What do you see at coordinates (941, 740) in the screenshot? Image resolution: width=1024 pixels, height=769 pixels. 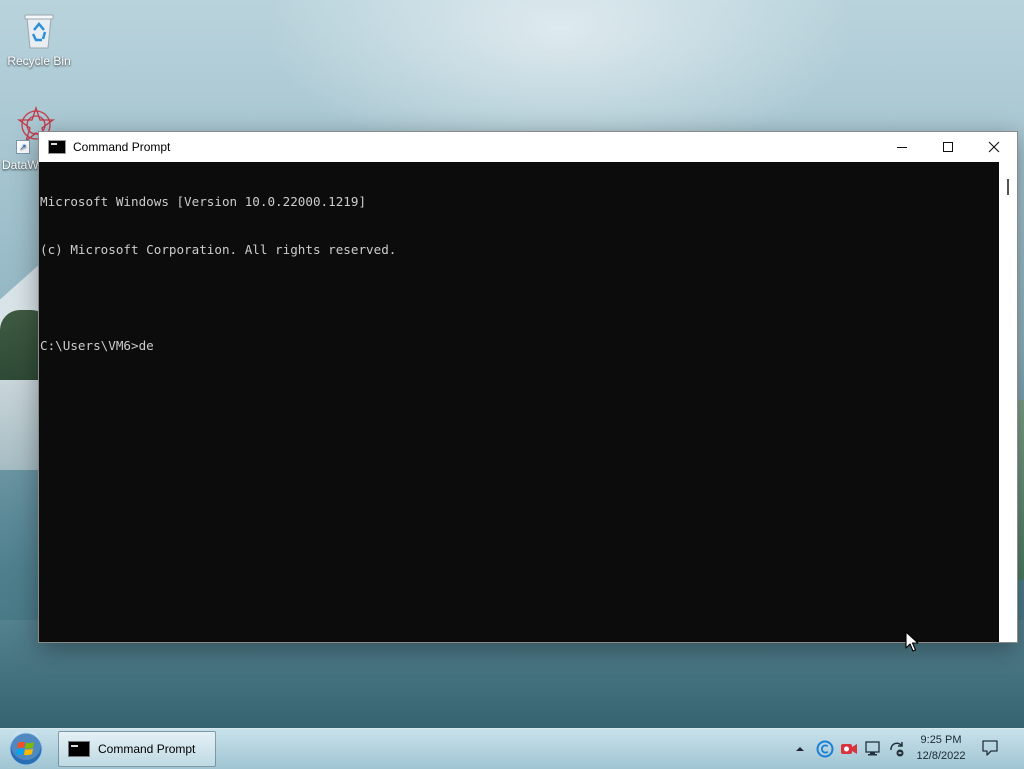 I see `clock-time: 9:25 PM` at bounding box center [941, 740].